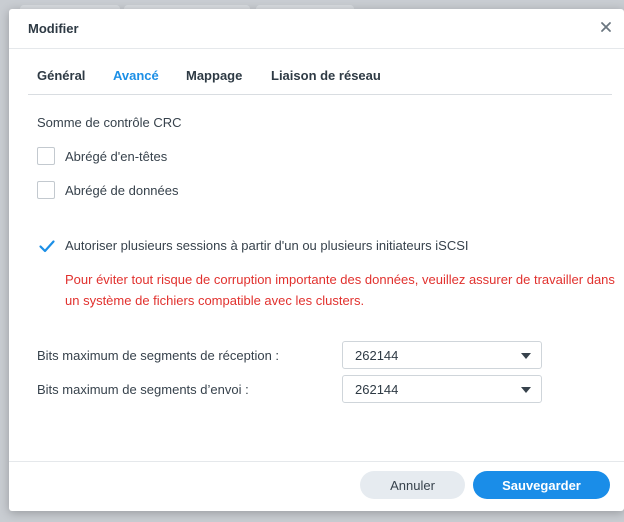  I want to click on close-icon, so click(606, 27).